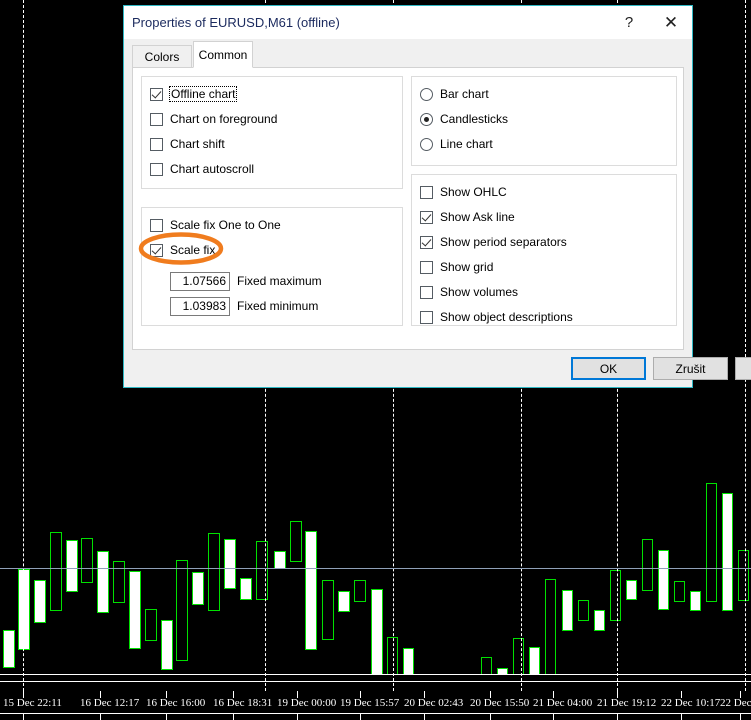  Describe the element at coordinates (370, 703) in the screenshot. I see `time-axis-label: 19 Dec 15:57` at that location.